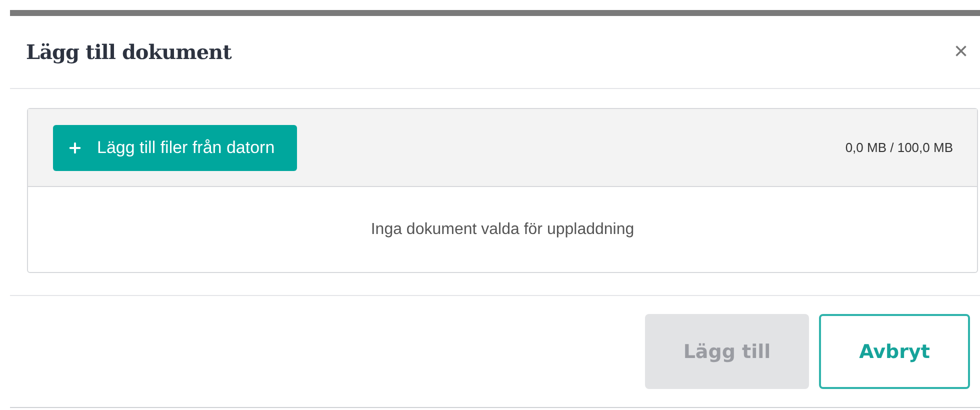 The image size is (980, 410). What do you see at coordinates (899, 147) in the screenshot?
I see `storage-quota: 0,0 MB / 100,0 MB` at bounding box center [899, 147].